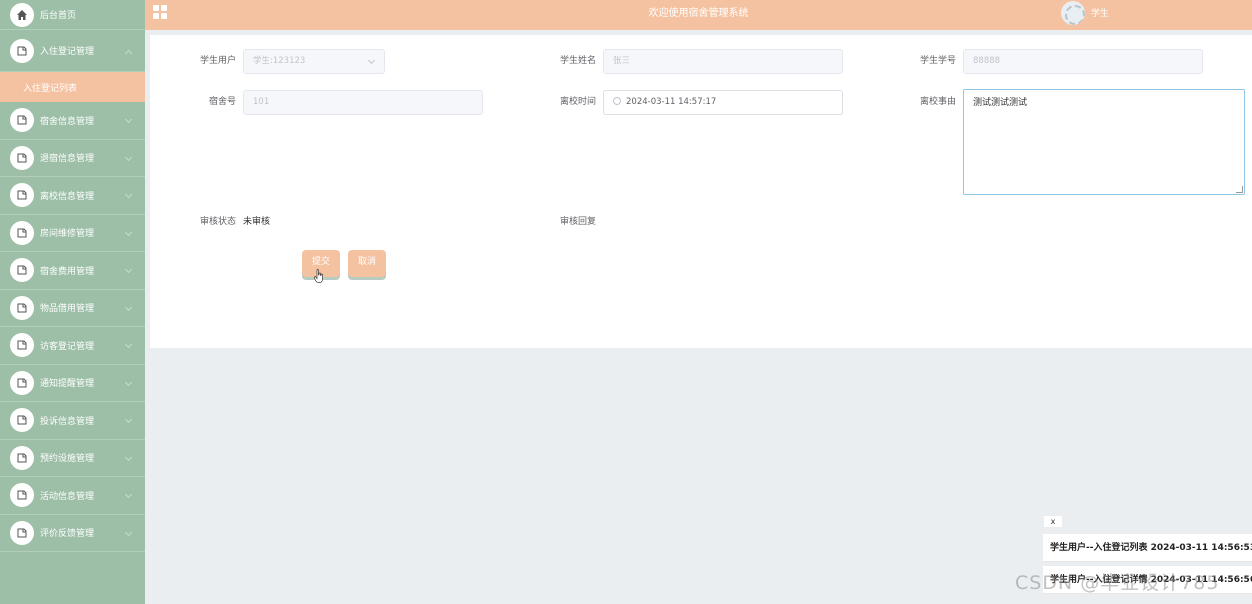  I want to click on sidebar-item-label: 预约设施管理, so click(67, 459).